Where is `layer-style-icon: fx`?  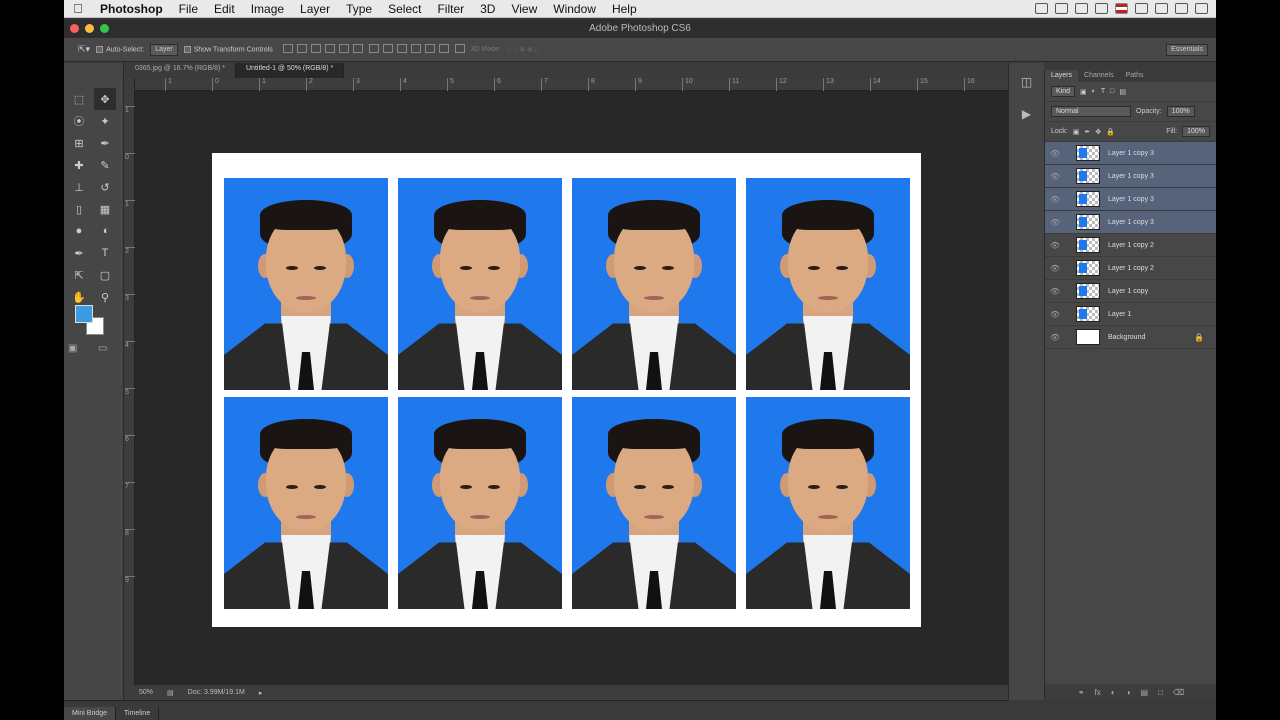
layer-style-icon: fx is located at coordinates (1098, 692).